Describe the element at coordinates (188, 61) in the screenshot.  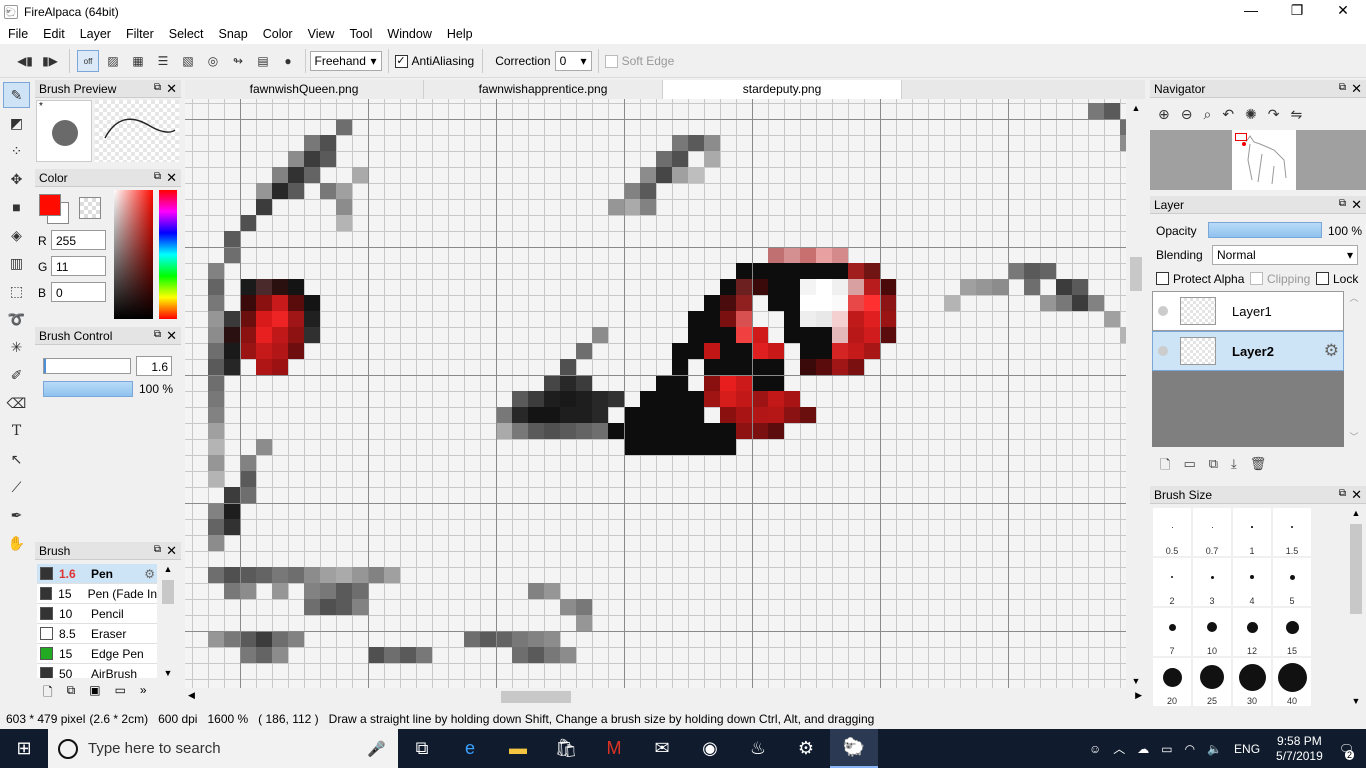
I see `snap-diagonal-icon: ▧` at that location.